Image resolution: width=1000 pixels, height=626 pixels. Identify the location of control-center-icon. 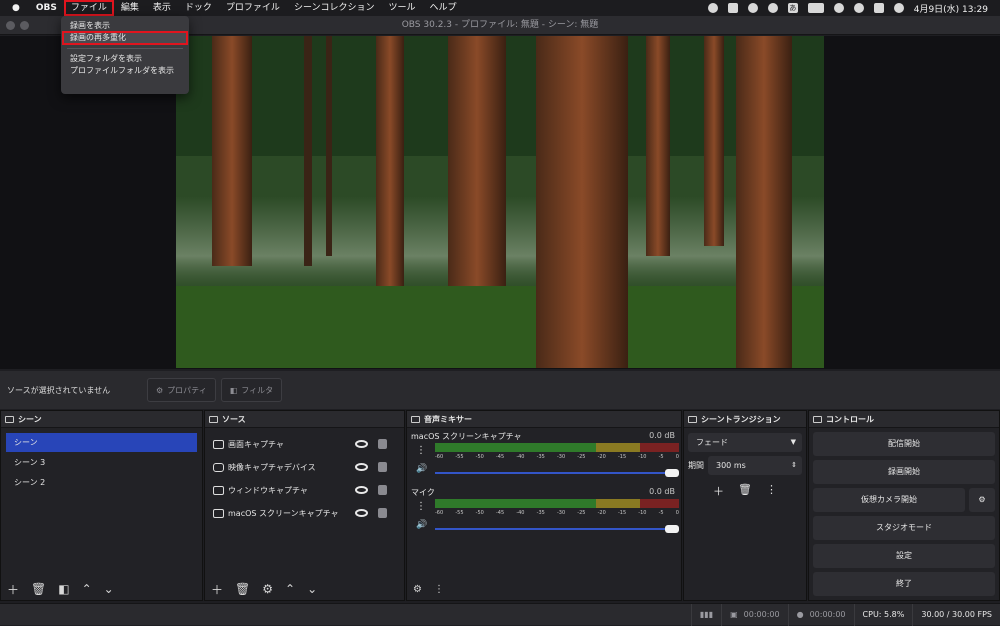
(878, 8).